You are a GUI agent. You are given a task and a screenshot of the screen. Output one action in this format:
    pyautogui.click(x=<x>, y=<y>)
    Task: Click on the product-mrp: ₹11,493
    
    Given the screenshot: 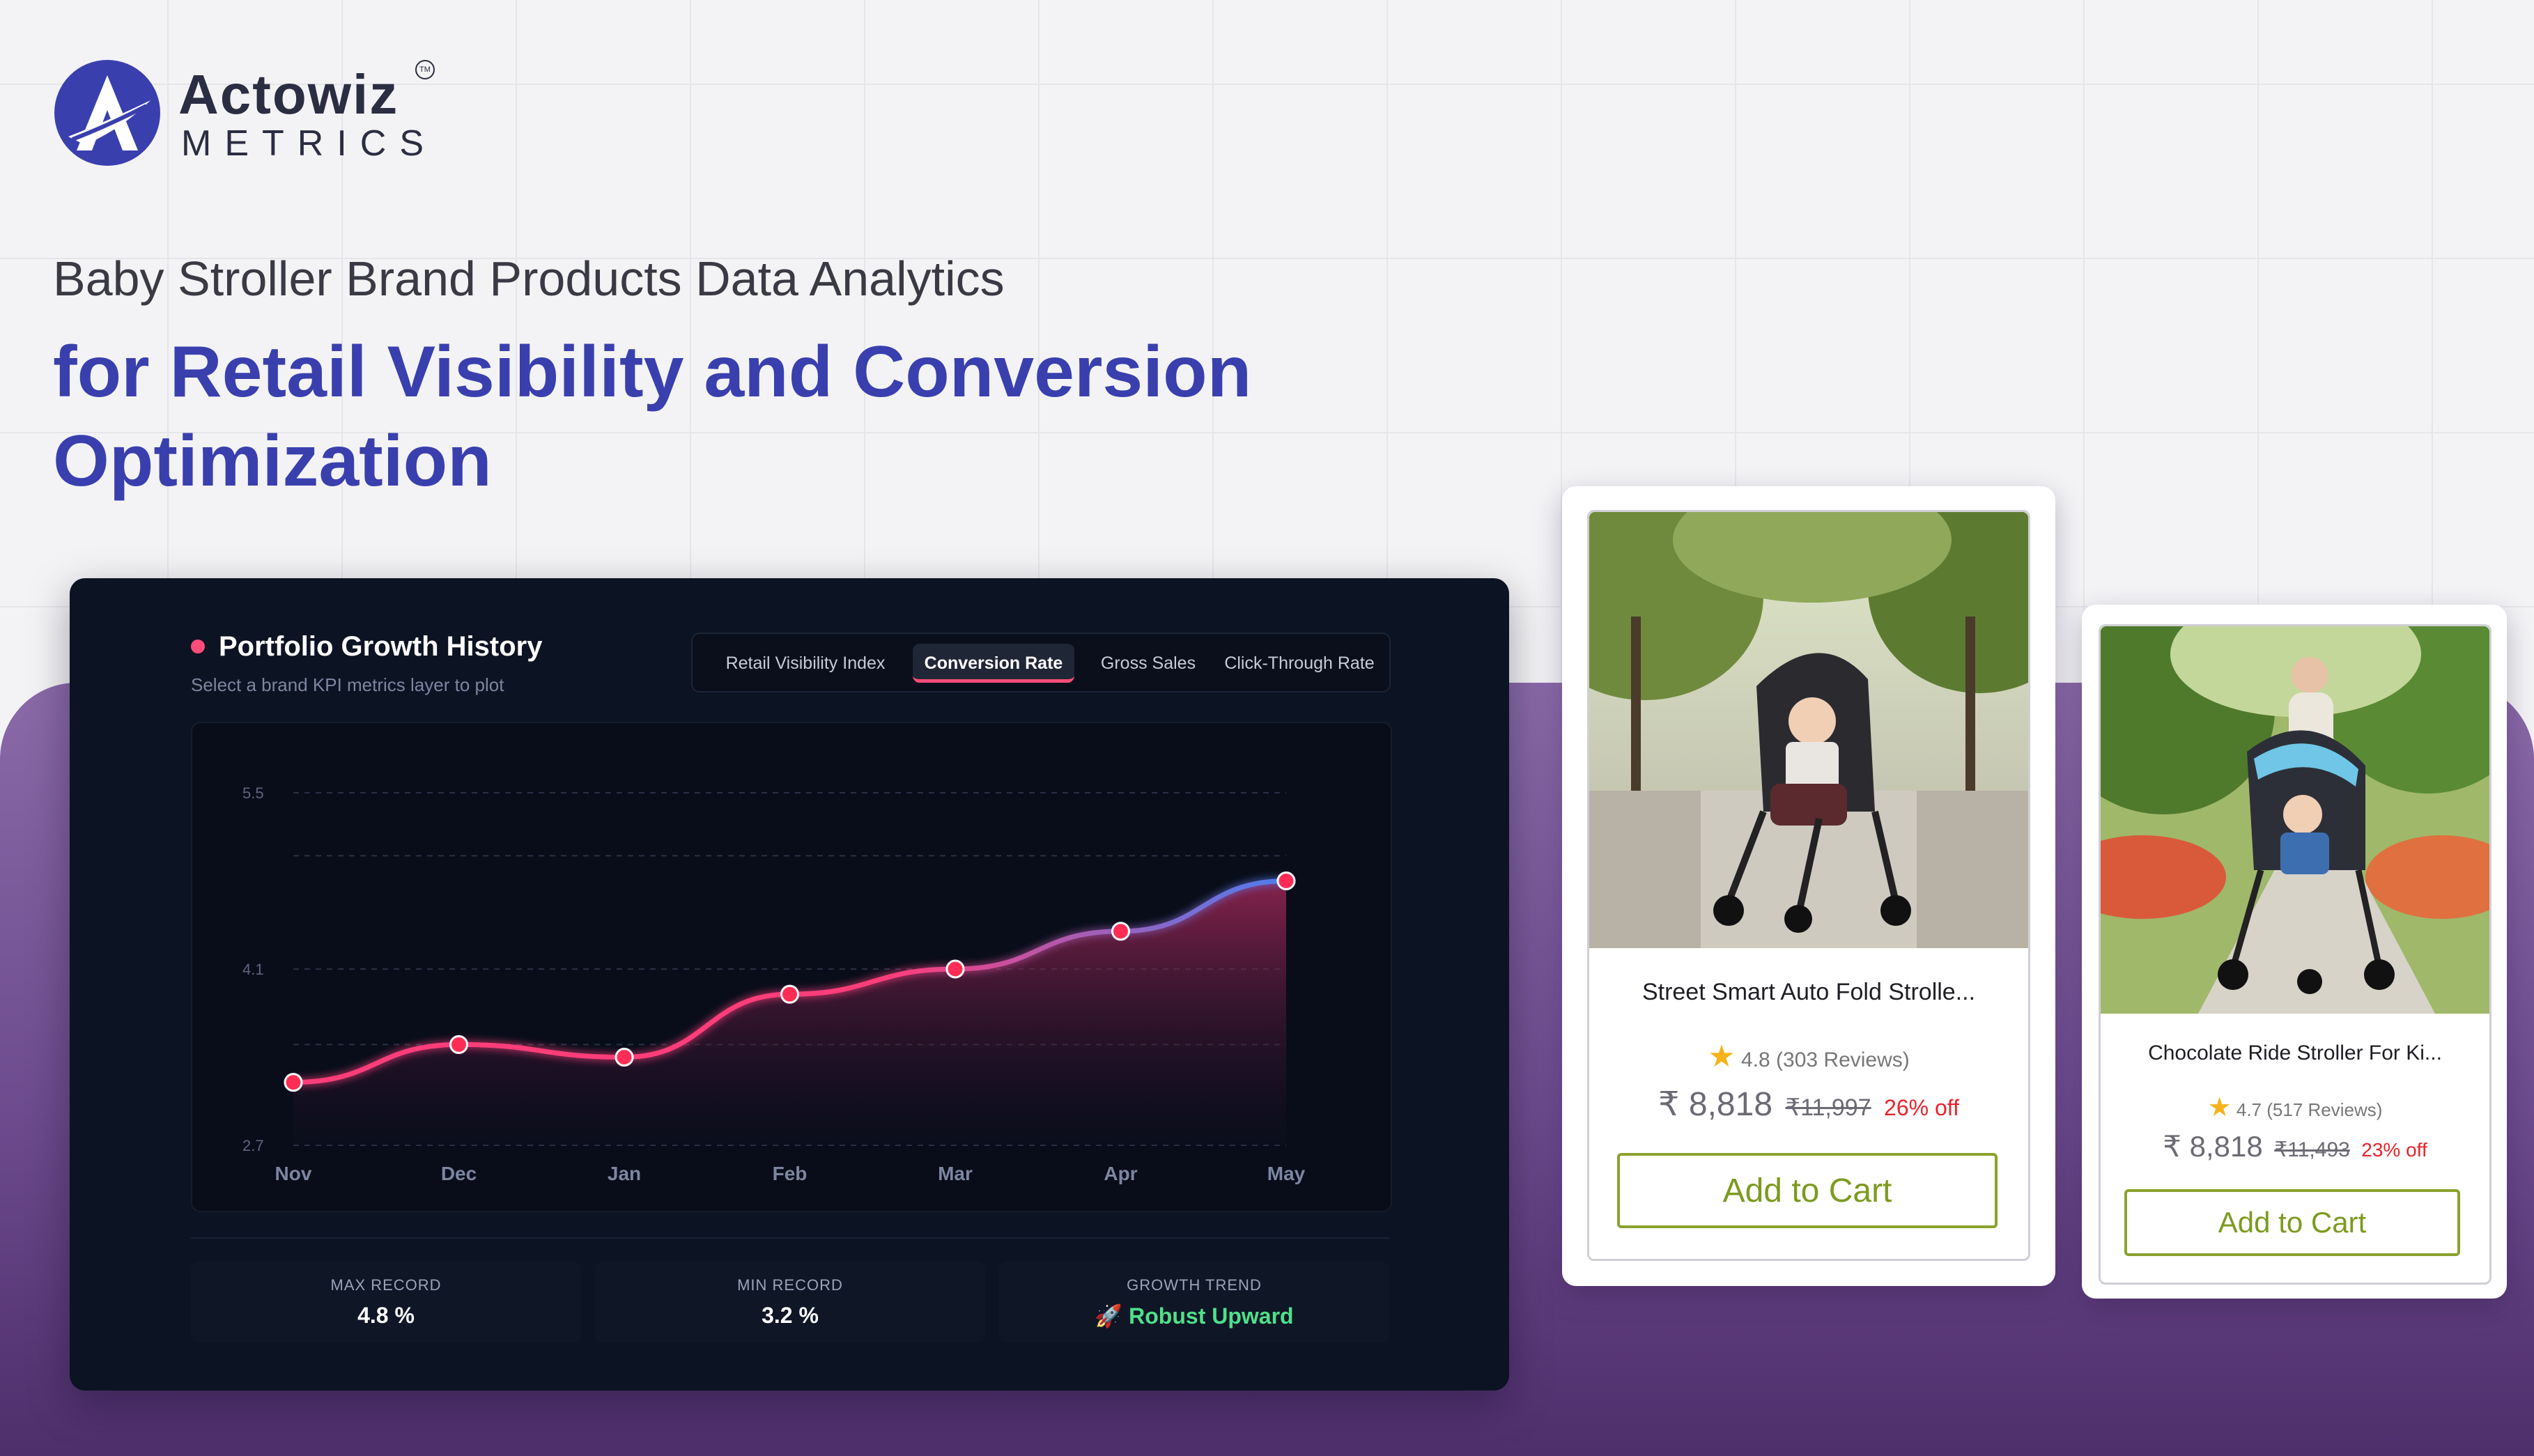 What is the action you would take?
    pyautogui.click(x=2312, y=1149)
    